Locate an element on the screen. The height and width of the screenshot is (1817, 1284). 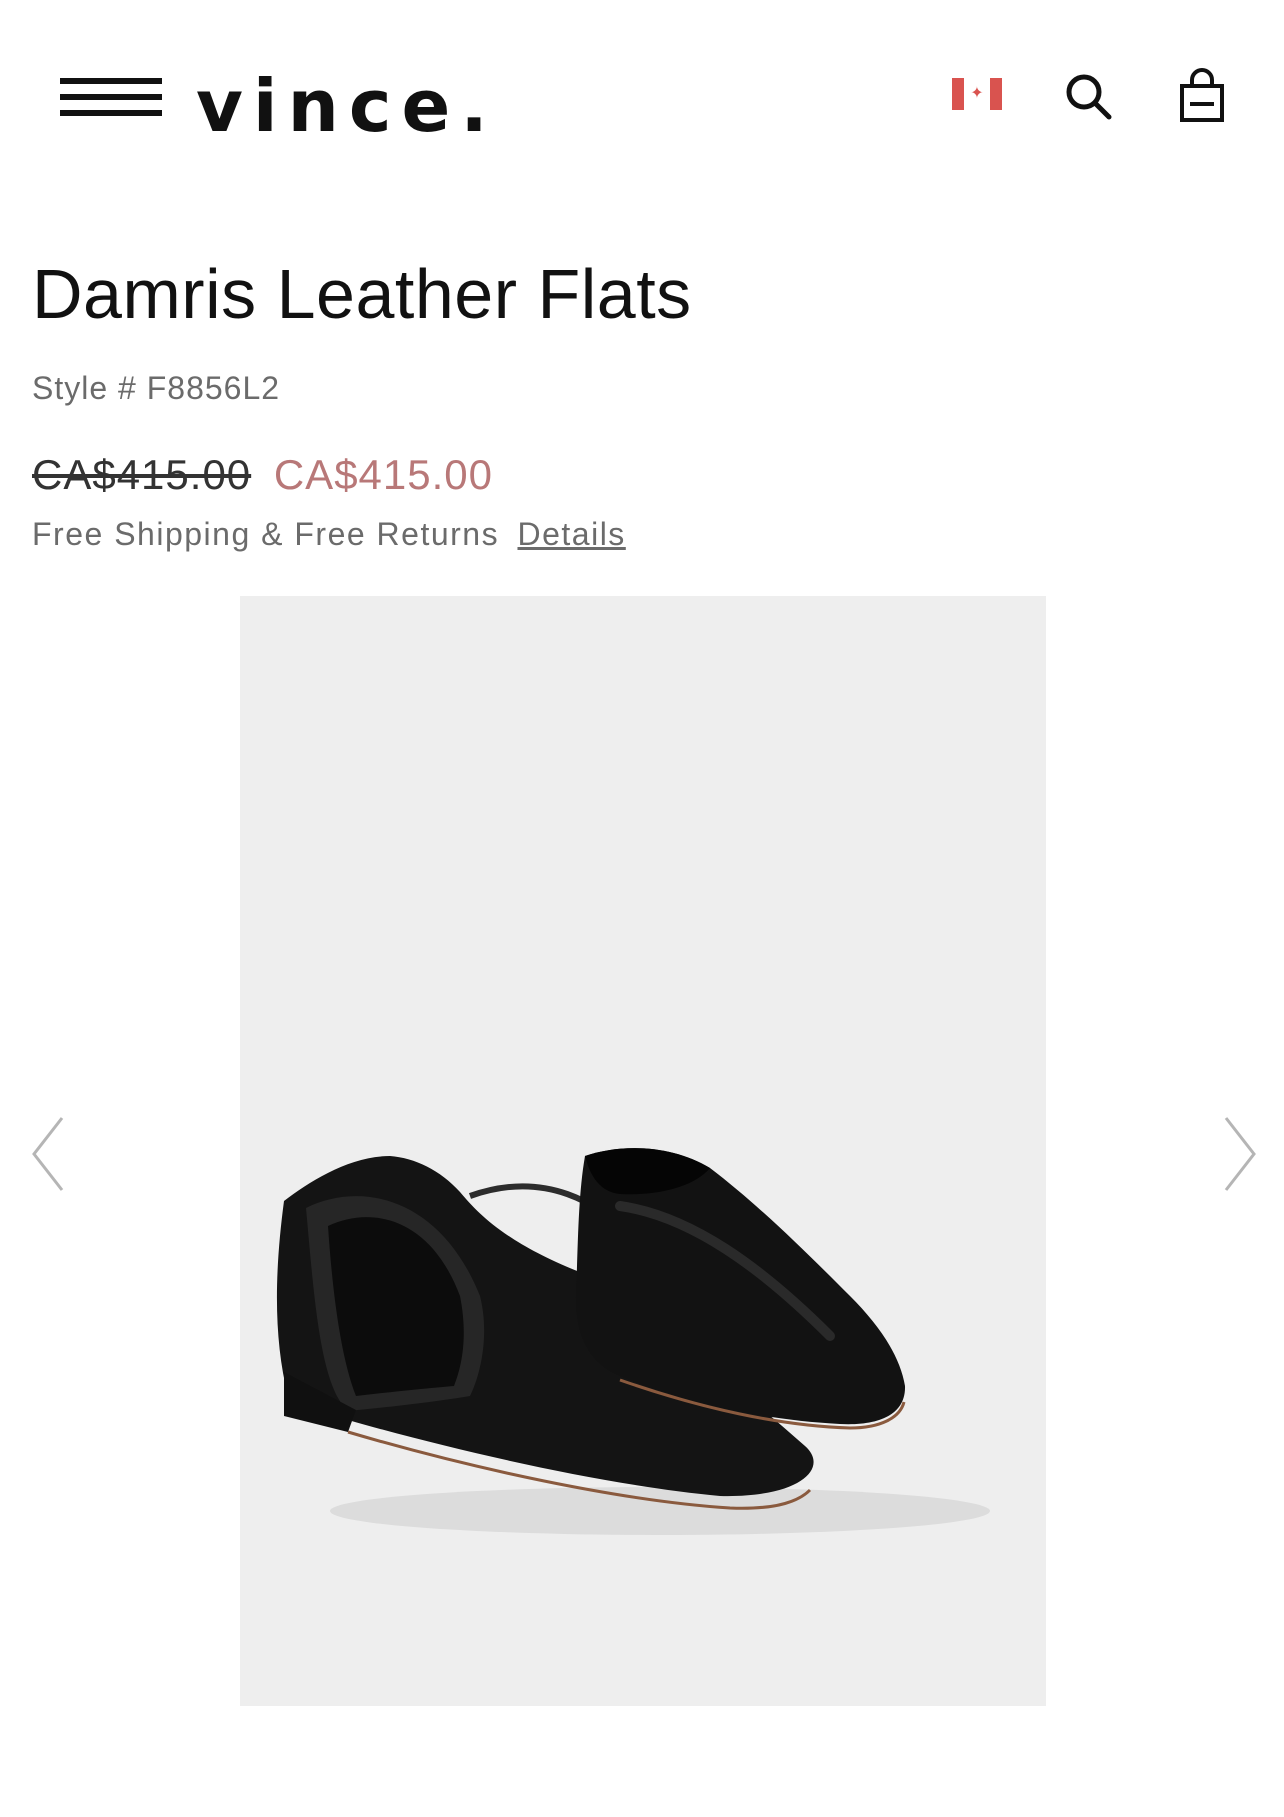
shipping-text: Free Shipping & Free Returns is located at coordinates (266, 534).